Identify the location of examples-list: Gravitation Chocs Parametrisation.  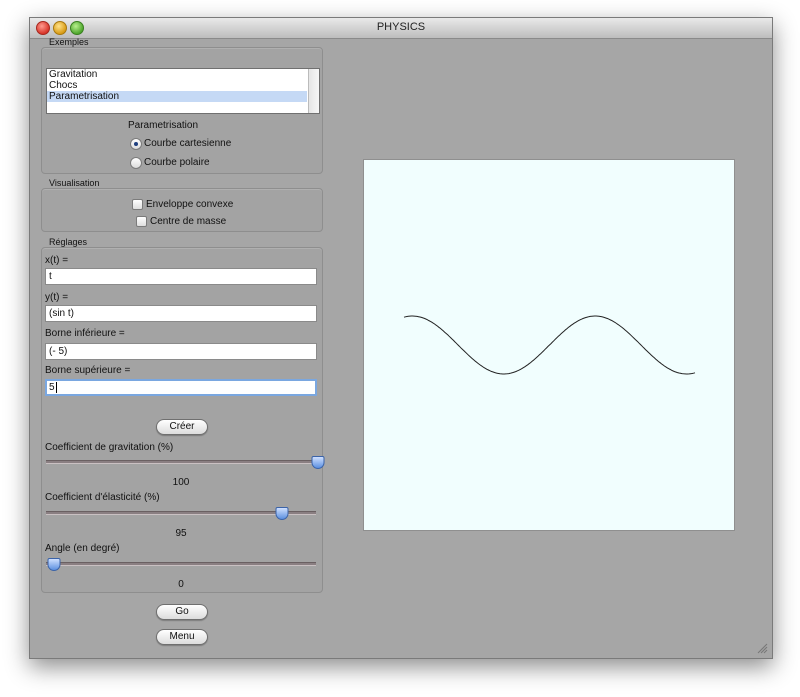
(183, 91).